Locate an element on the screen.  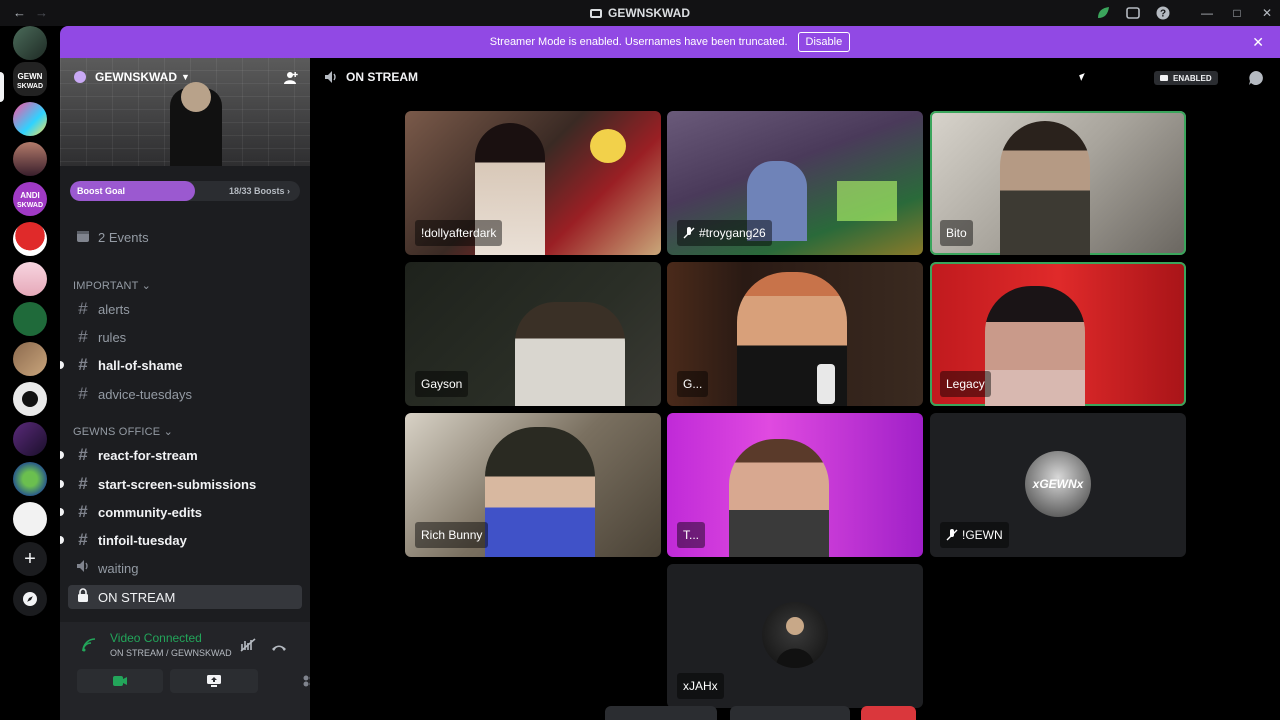
screen-share-button is located at coordinates (214, 681).